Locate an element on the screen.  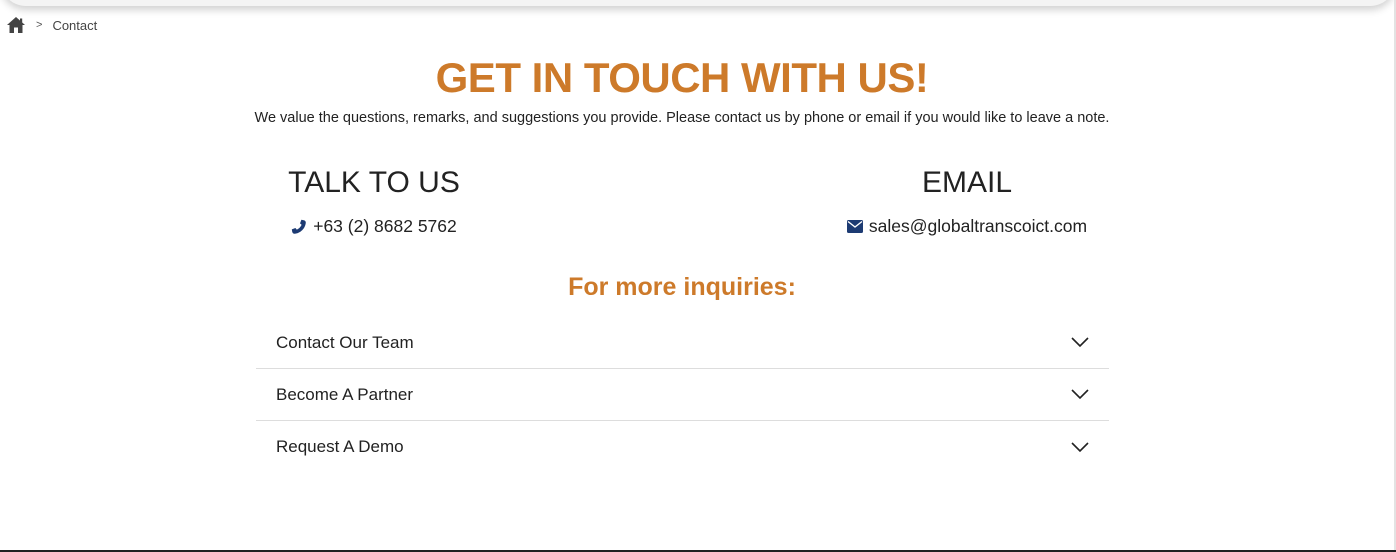
accordion-item-become-a-partner: Become A Partner is located at coordinates (682, 395).